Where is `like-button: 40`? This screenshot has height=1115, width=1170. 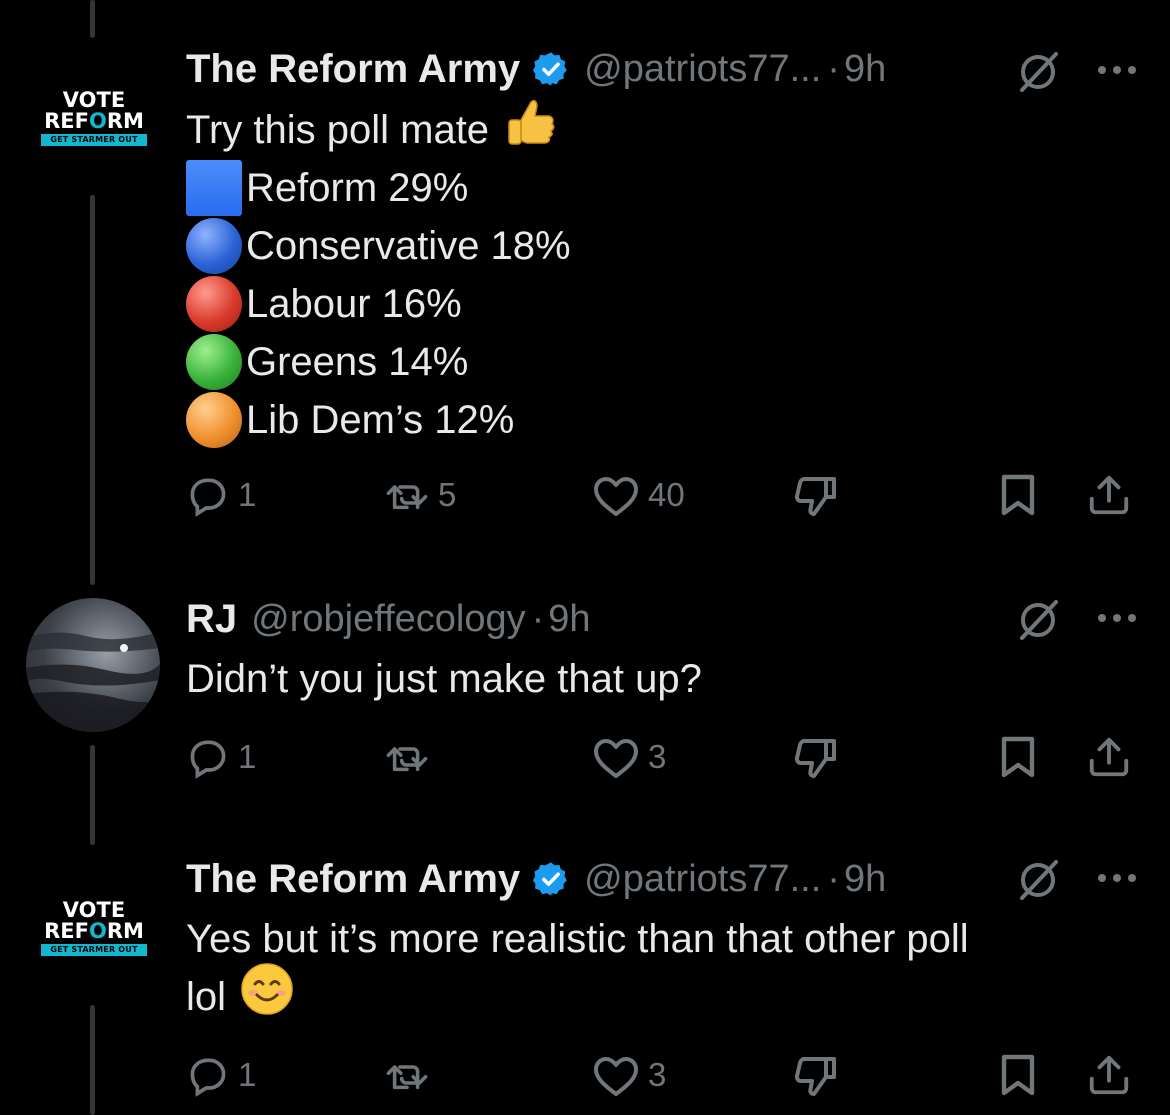
like-button: 40 is located at coordinates (638, 495).